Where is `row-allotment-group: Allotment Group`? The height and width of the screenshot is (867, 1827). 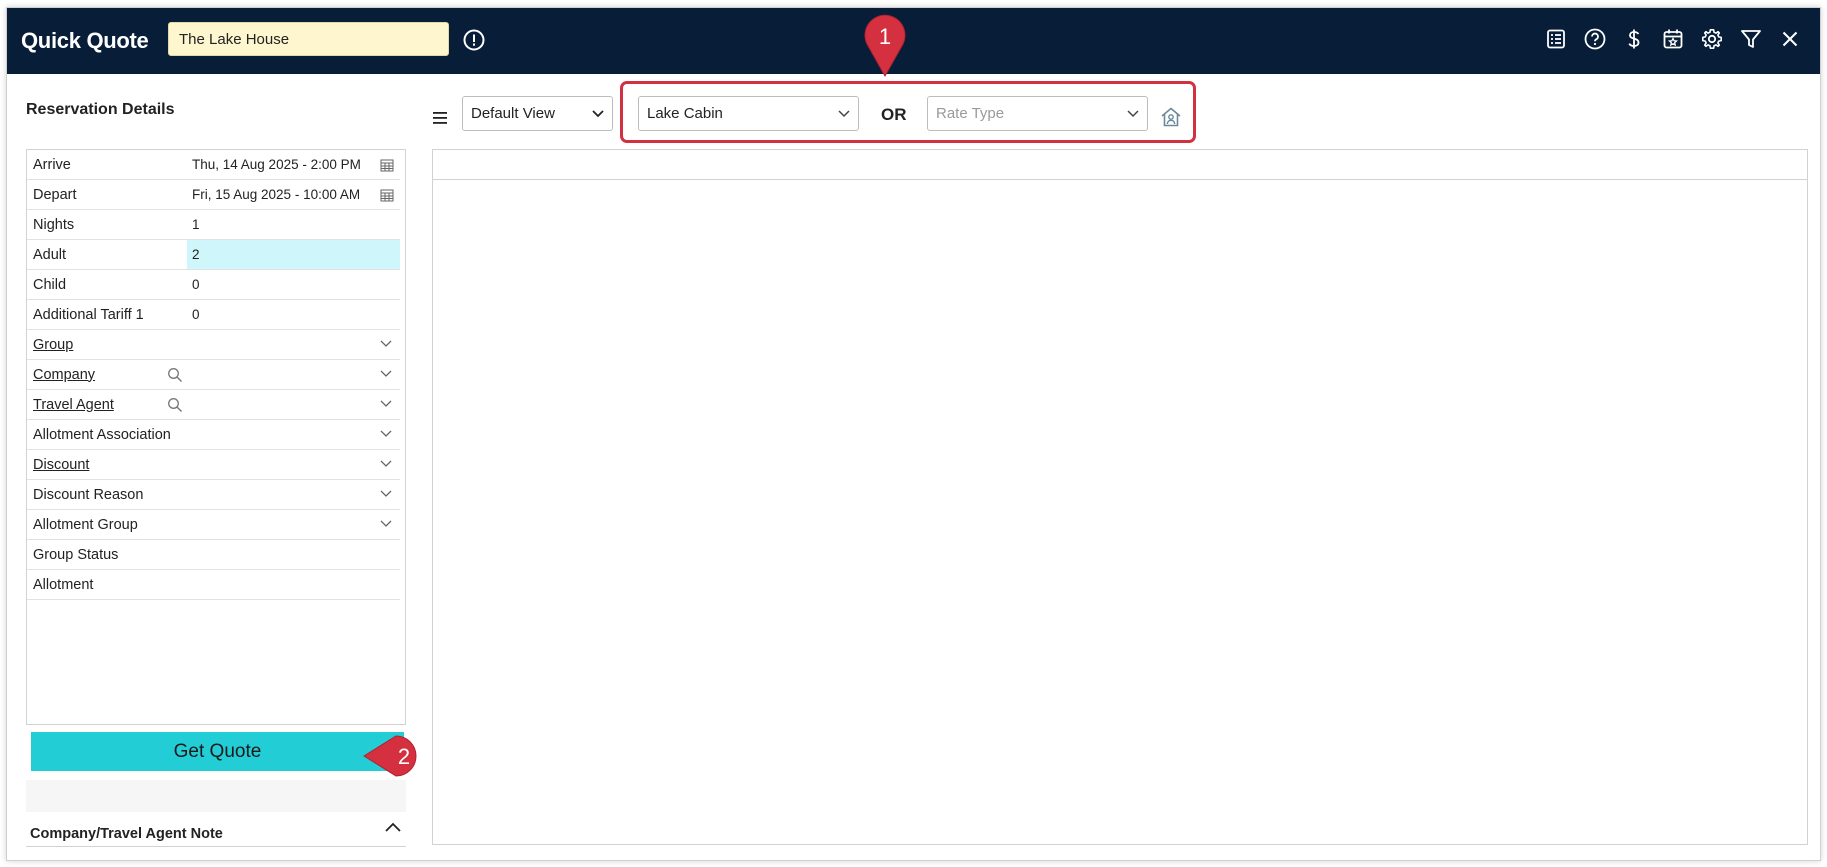 row-allotment-group: Allotment Group is located at coordinates (213, 525).